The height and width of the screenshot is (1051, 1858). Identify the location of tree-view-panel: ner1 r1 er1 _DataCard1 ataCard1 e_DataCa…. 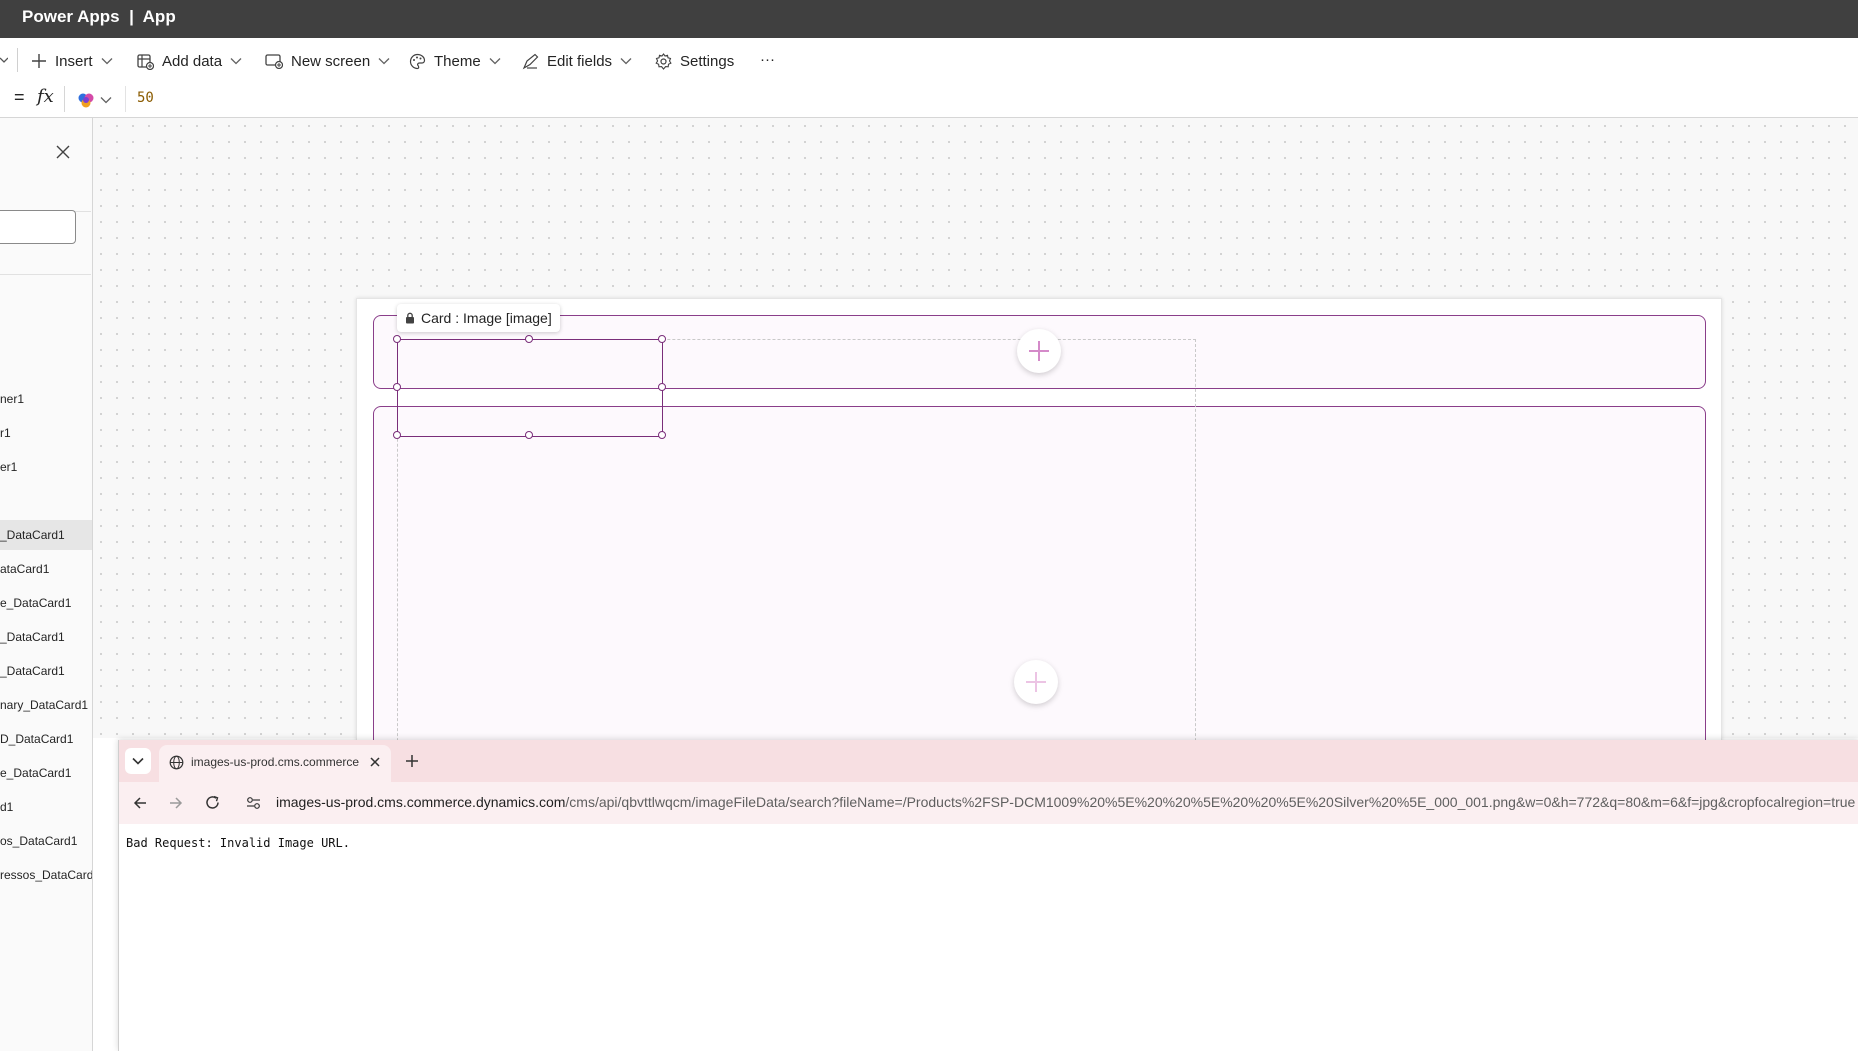
(46, 584).